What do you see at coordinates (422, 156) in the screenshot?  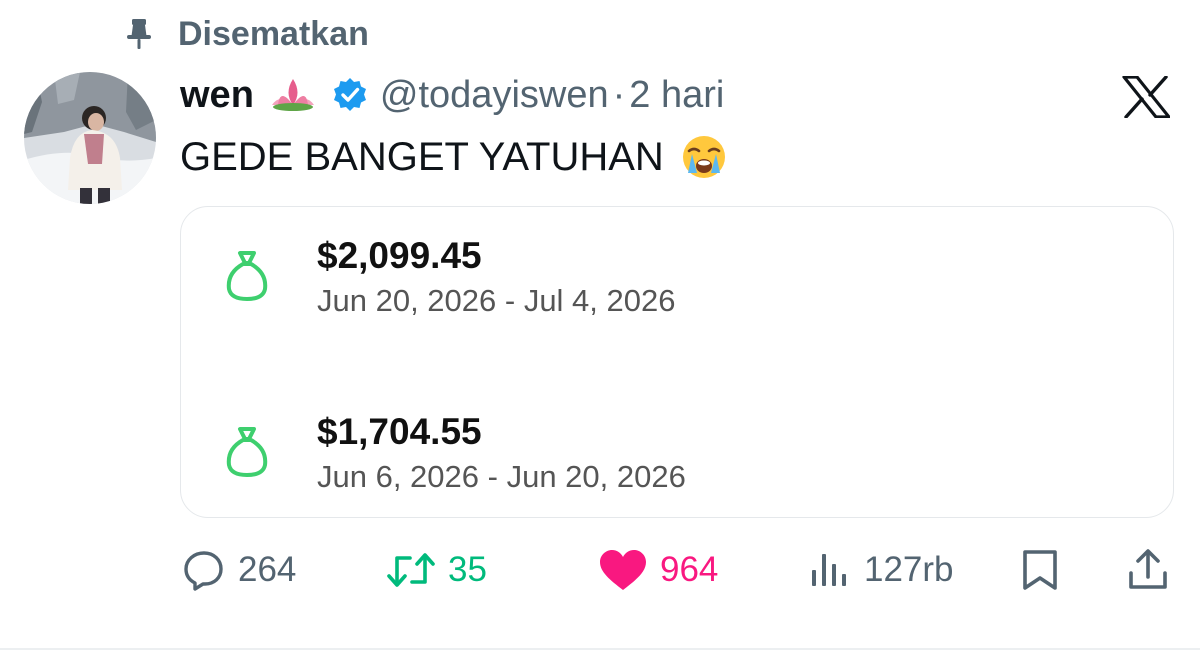 I see `tweet-text-content: GEDE BANGET YATUHAN` at bounding box center [422, 156].